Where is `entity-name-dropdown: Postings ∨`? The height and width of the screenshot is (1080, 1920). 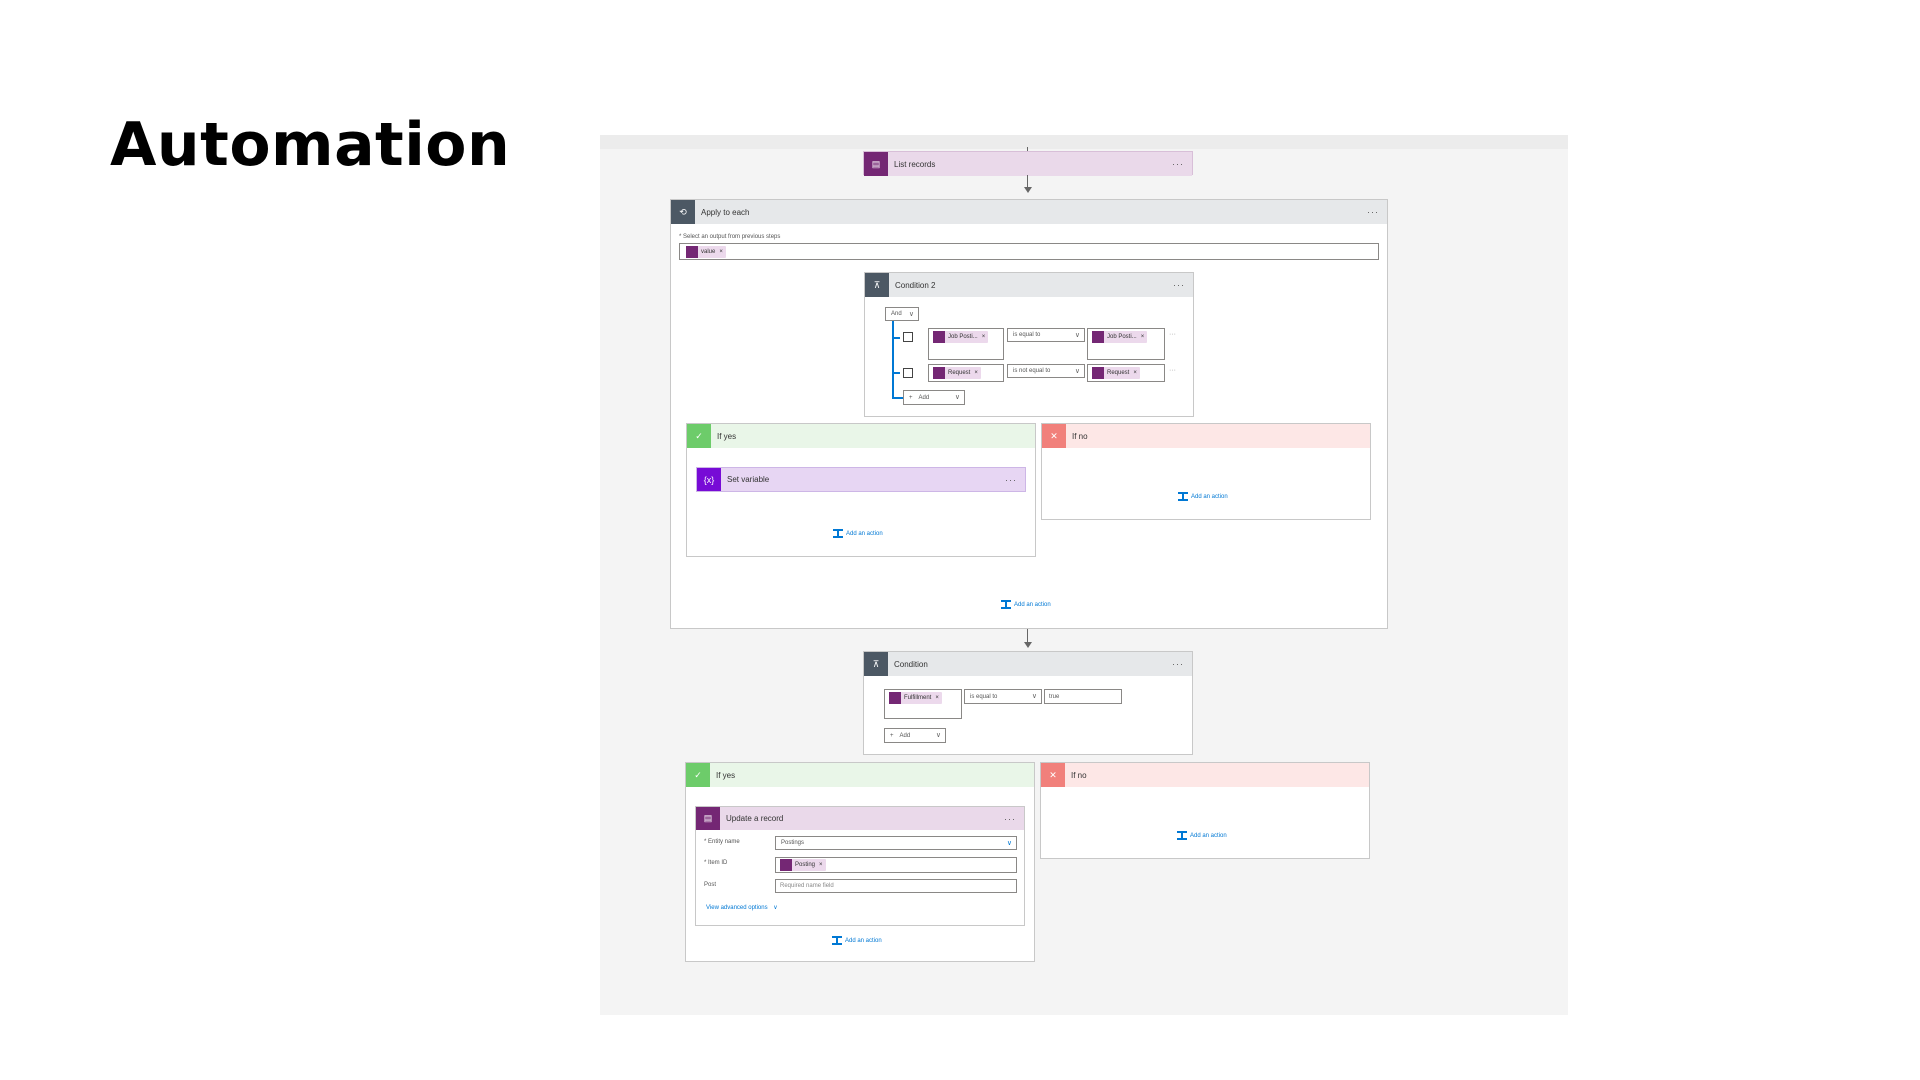 entity-name-dropdown: Postings ∨ is located at coordinates (896, 843).